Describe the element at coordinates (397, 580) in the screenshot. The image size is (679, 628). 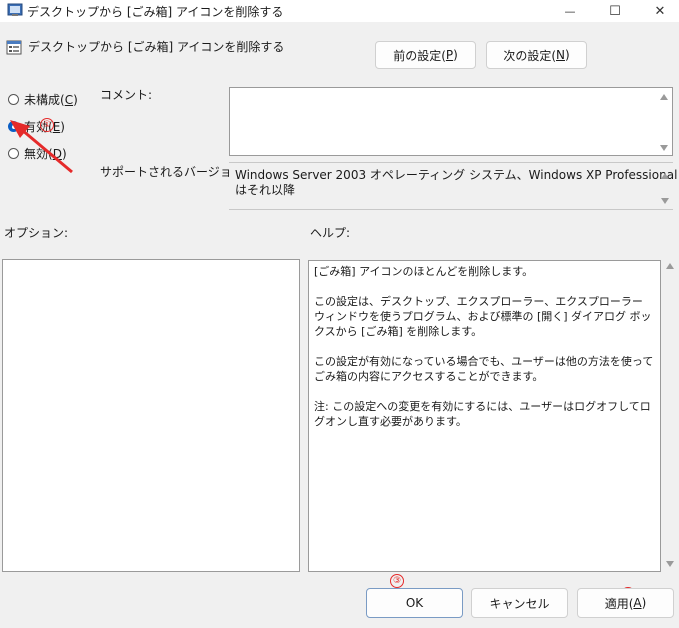
I see `annotation-marker-3: ③` at that location.